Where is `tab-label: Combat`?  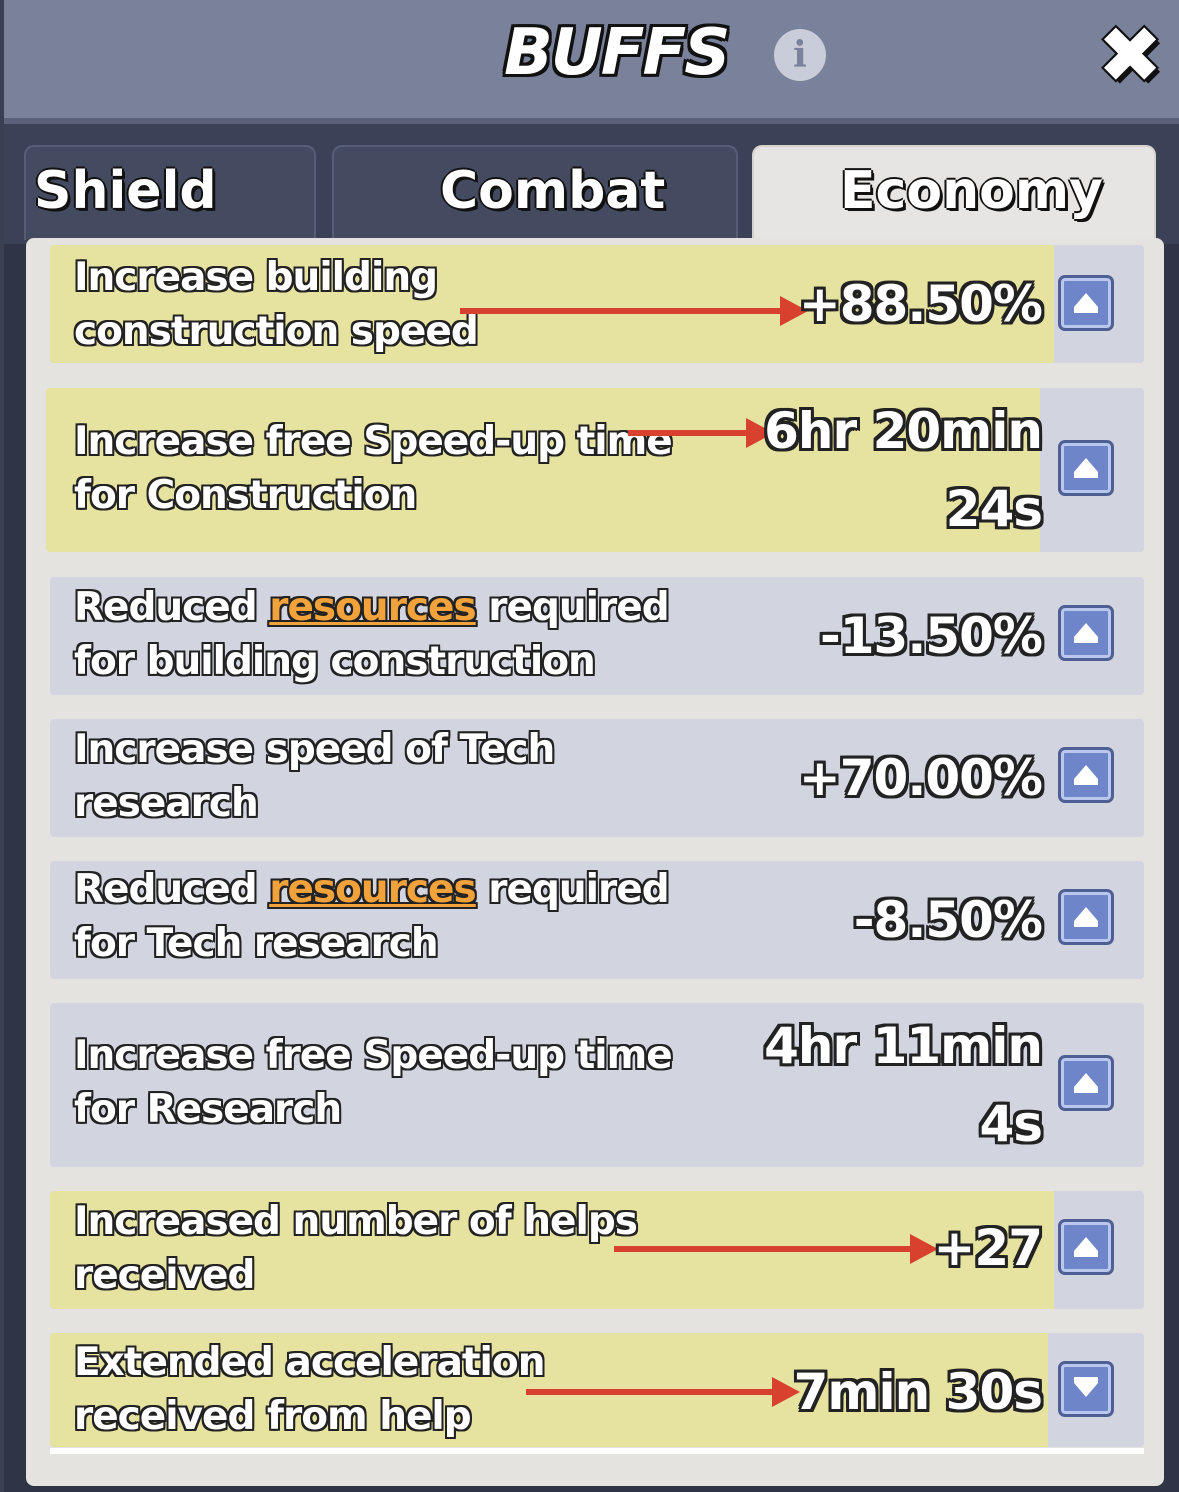 tab-label: Combat is located at coordinates (553, 191).